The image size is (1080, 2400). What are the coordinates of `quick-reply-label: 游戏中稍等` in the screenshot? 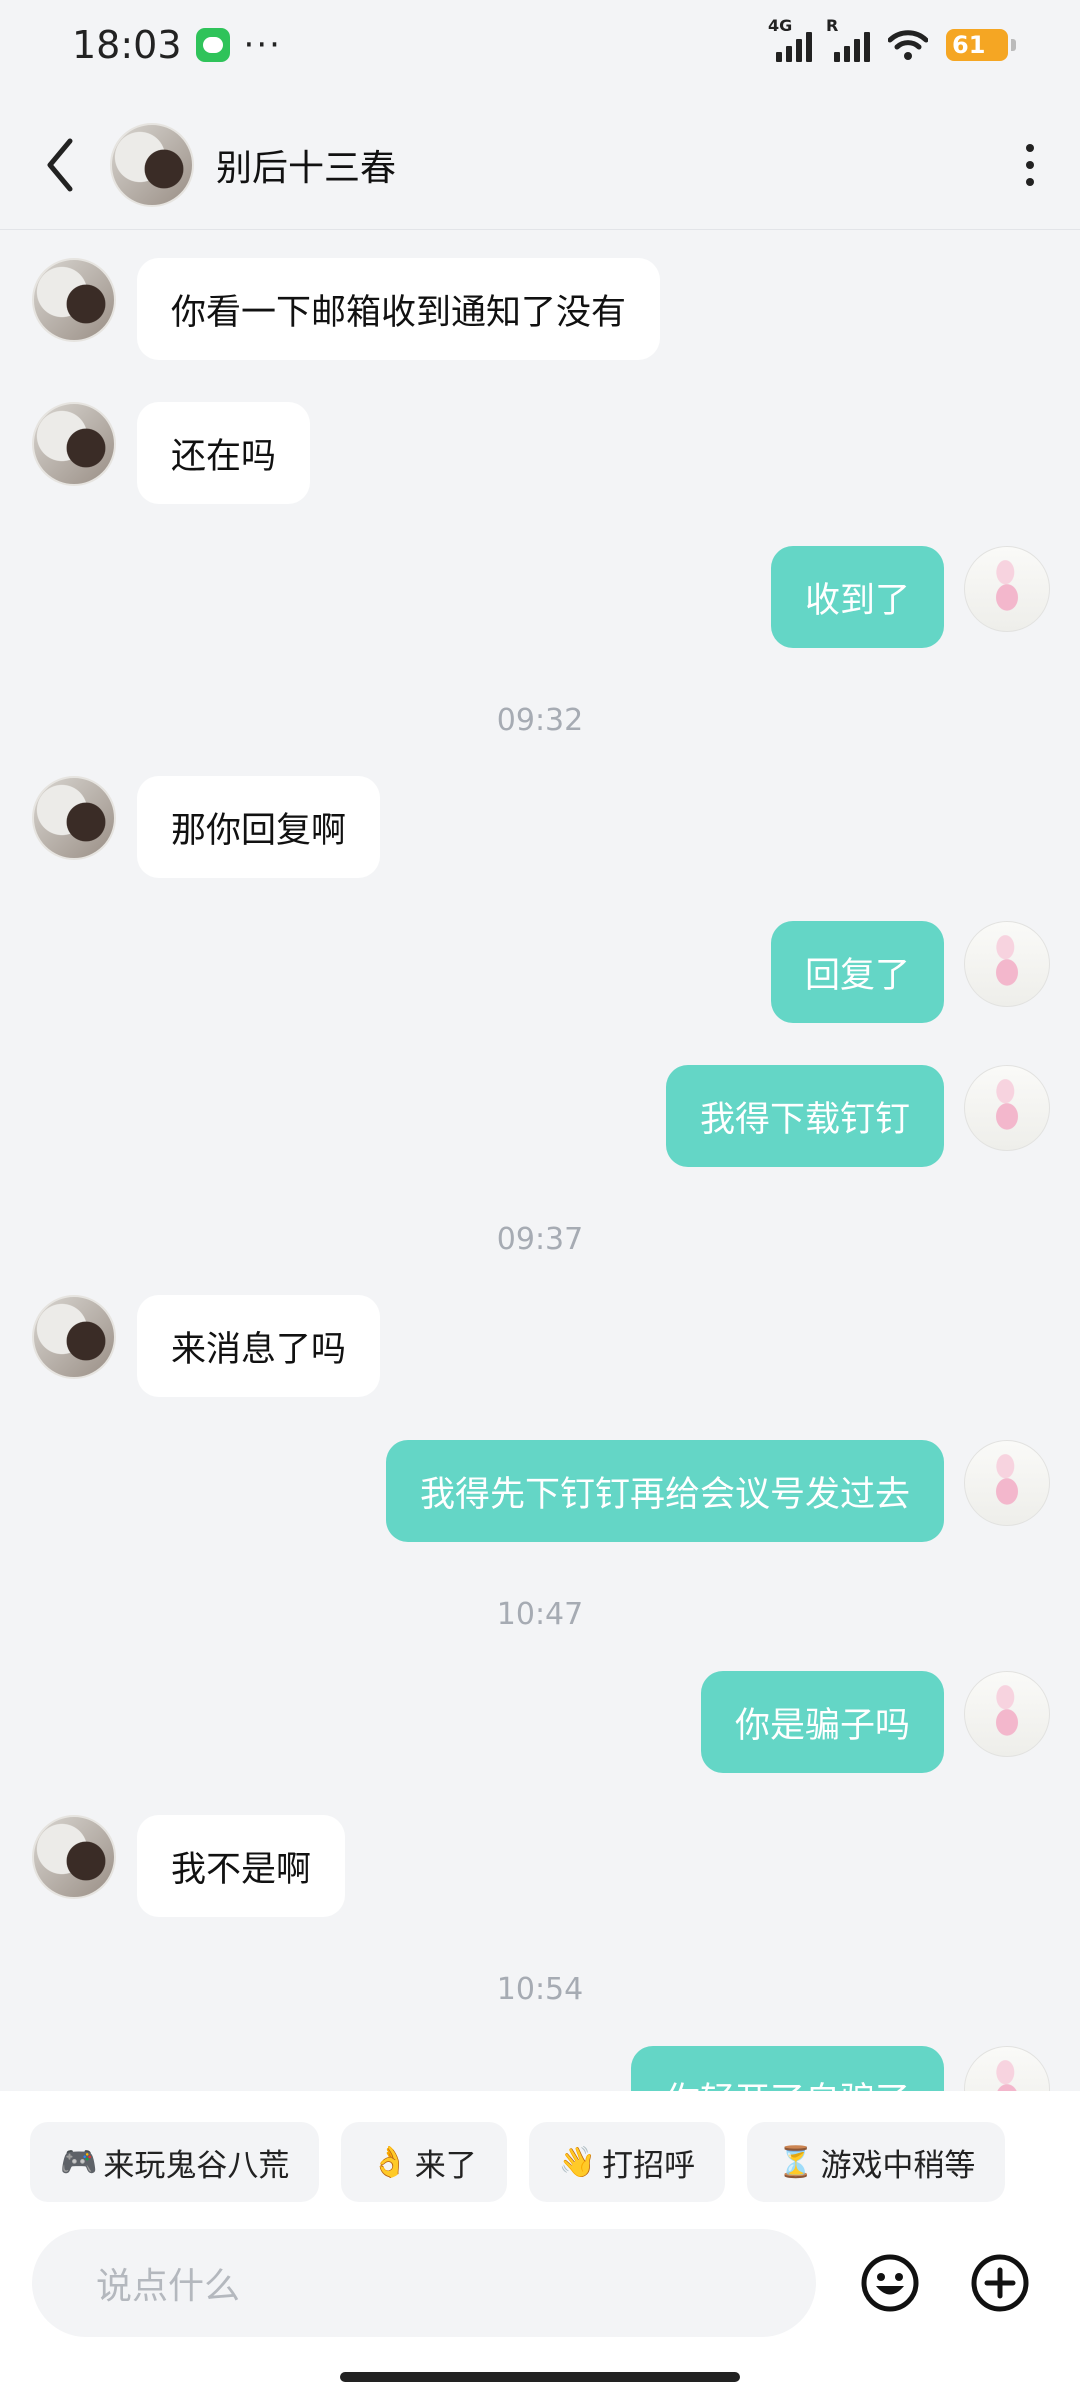 It's located at (898, 2165).